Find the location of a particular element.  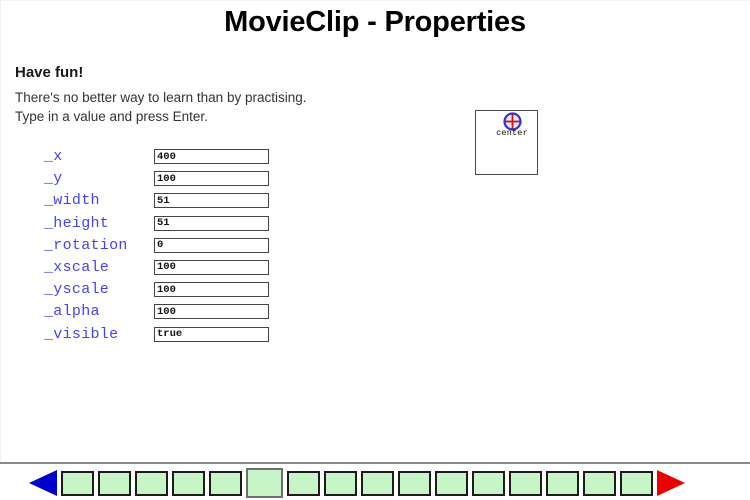

property-row: _alpha is located at coordinates (159, 313).